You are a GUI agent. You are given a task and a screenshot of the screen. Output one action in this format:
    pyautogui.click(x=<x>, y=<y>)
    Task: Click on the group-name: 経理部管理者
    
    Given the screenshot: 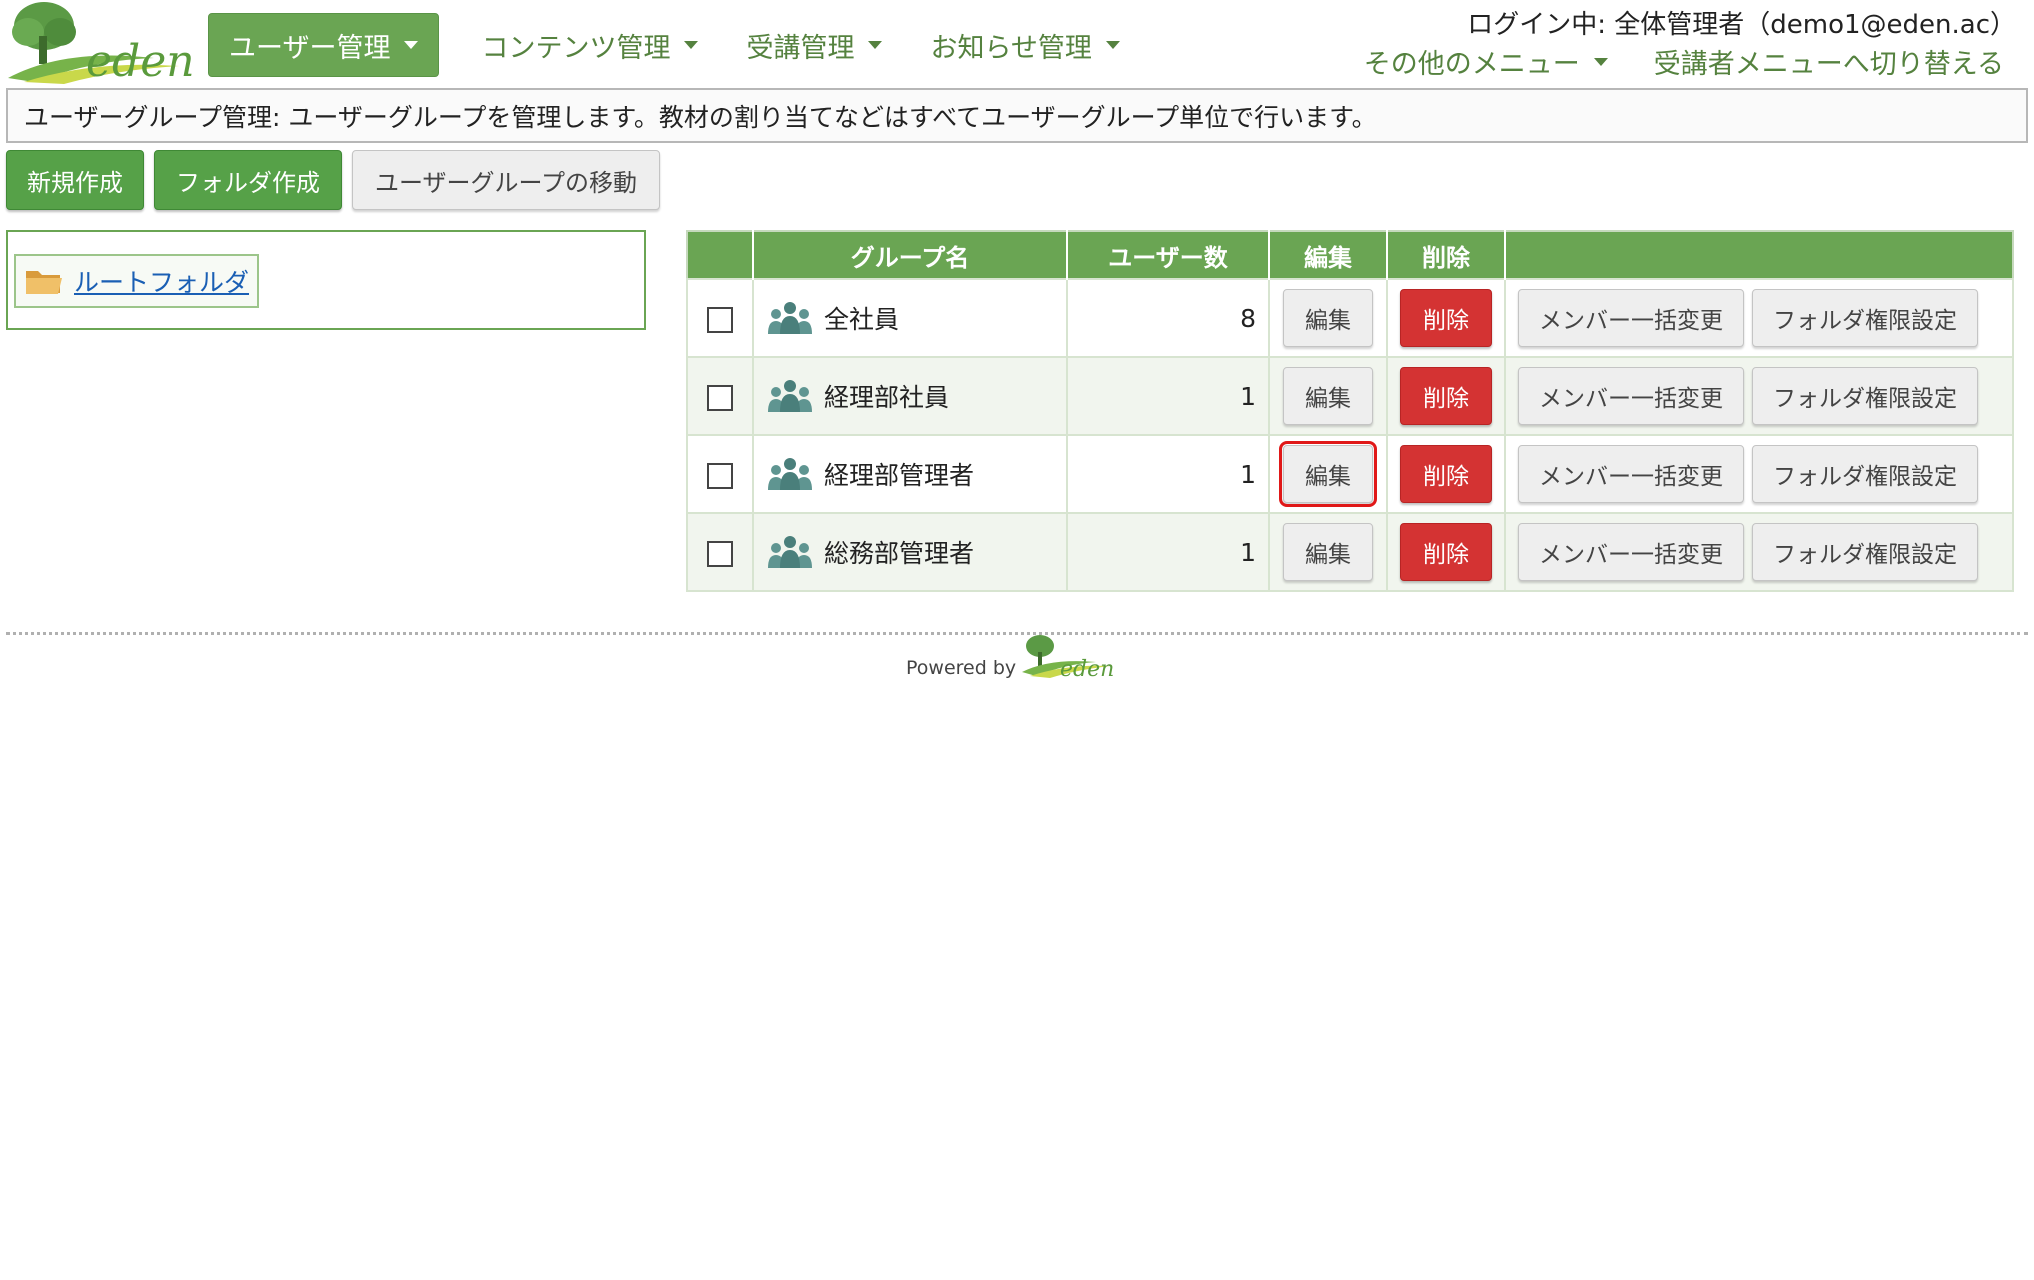 What is the action you would take?
    pyautogui.click(x=899, y=475)
    